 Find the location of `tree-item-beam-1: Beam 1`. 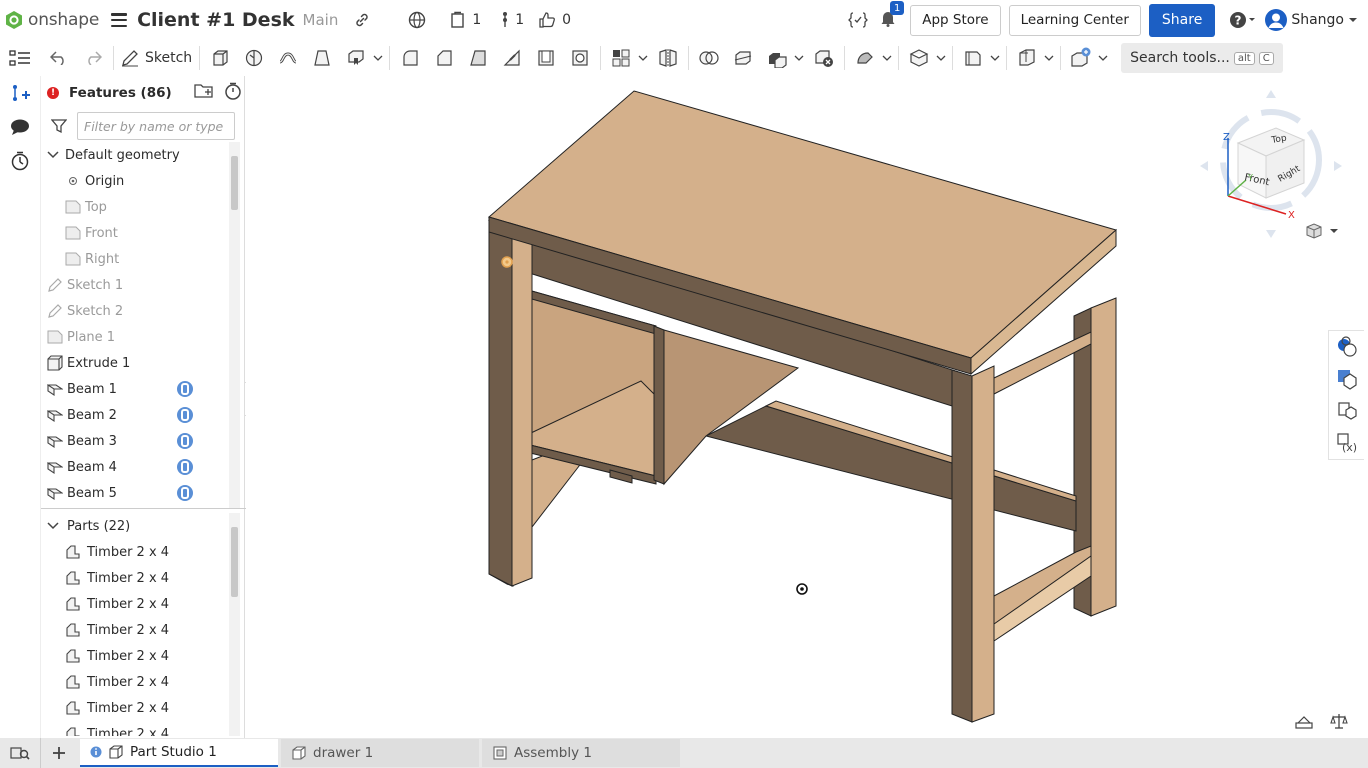

tree-item-beam-1: Beam 1 is located at coordinates (136, 389).